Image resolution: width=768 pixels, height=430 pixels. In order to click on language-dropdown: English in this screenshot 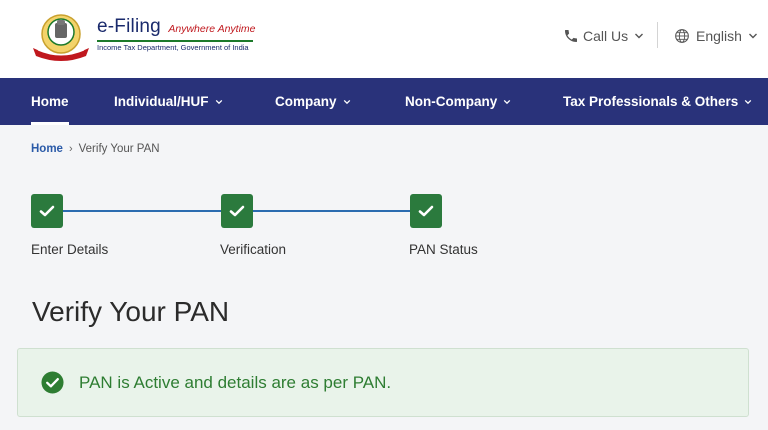, I will do `click(719, 36)`.